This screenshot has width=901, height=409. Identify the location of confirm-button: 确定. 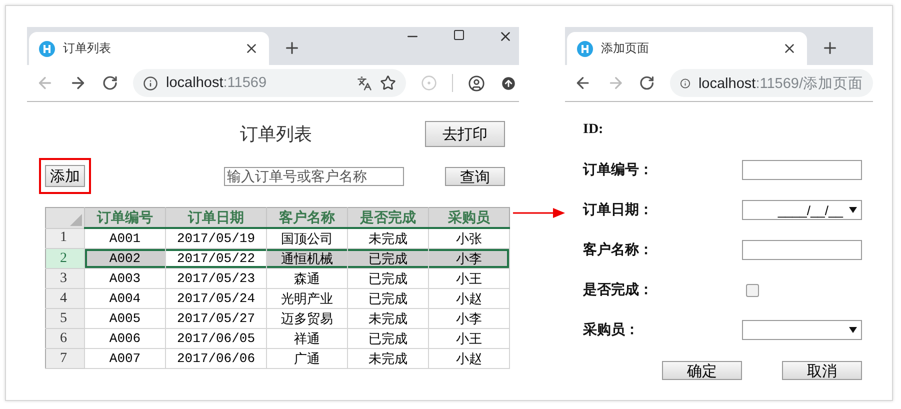
(702, 370).